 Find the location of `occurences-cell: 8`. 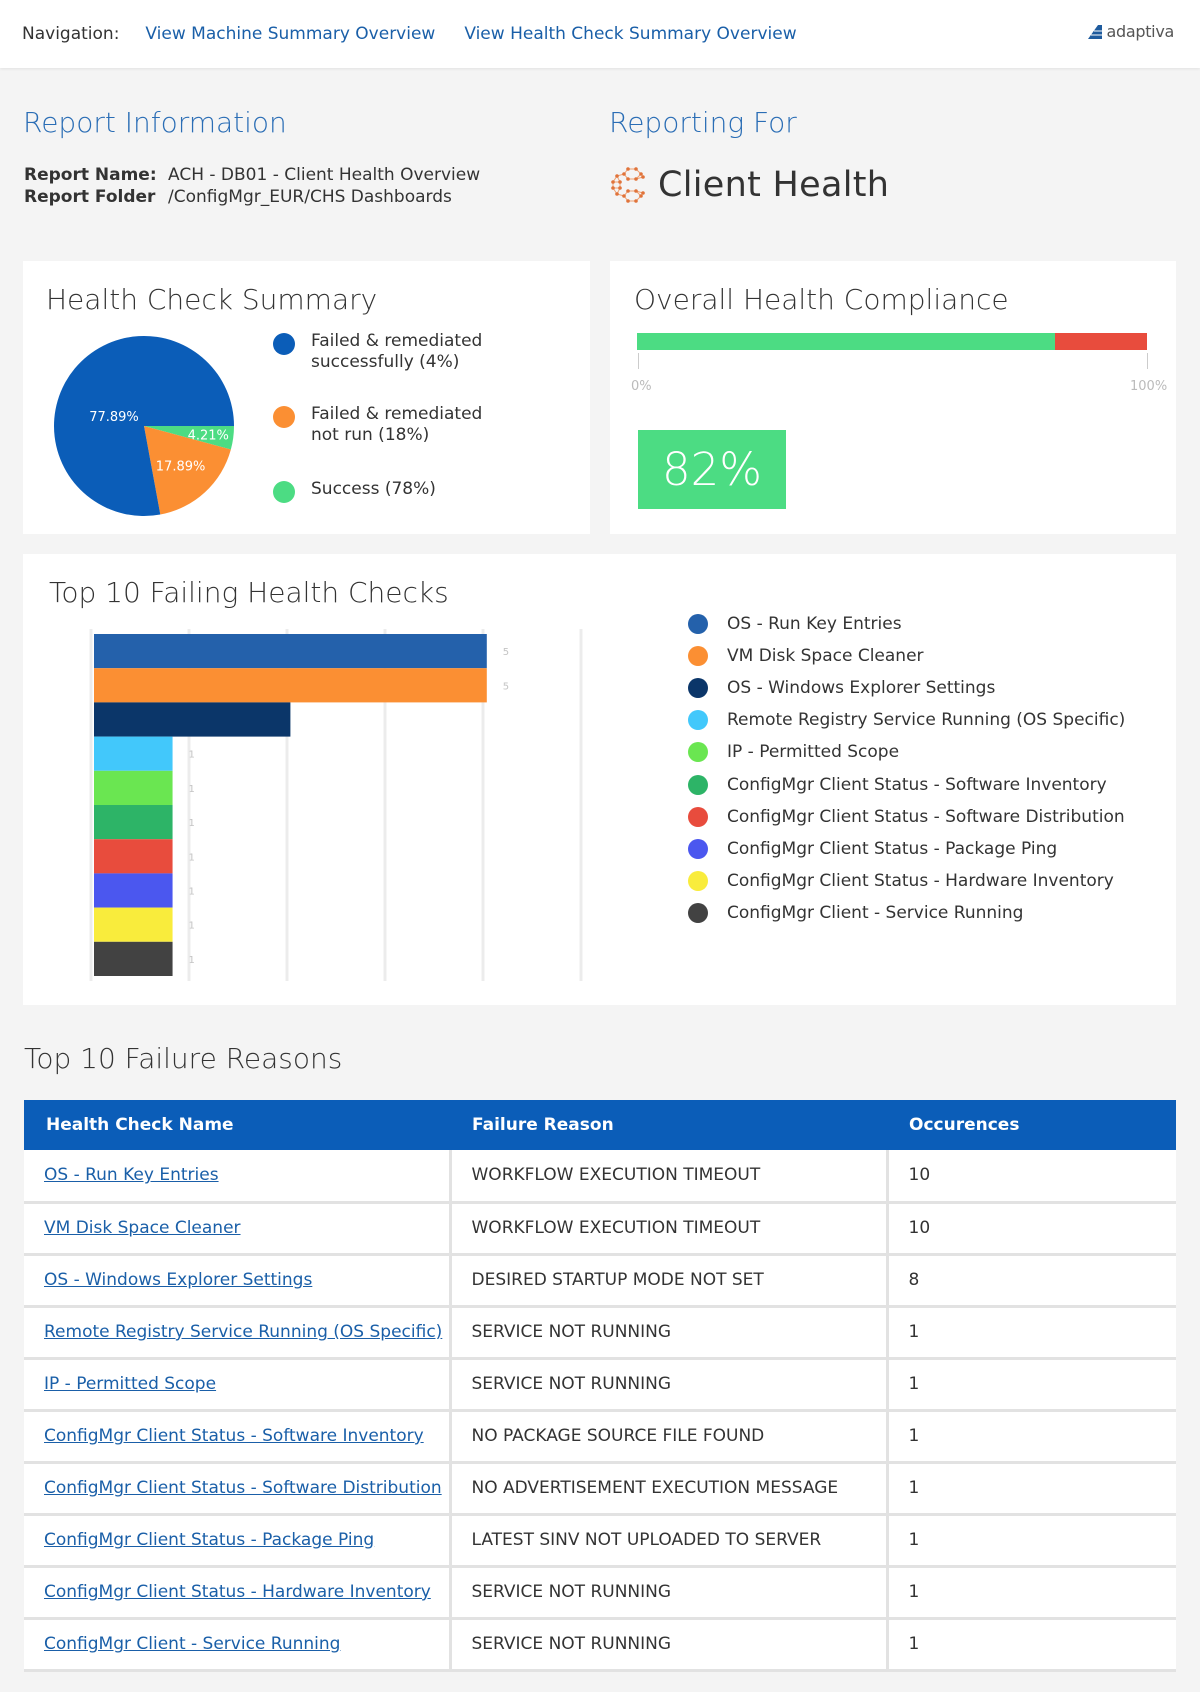

occurences-cell: 8 is located at coordinates (1030, 1281).